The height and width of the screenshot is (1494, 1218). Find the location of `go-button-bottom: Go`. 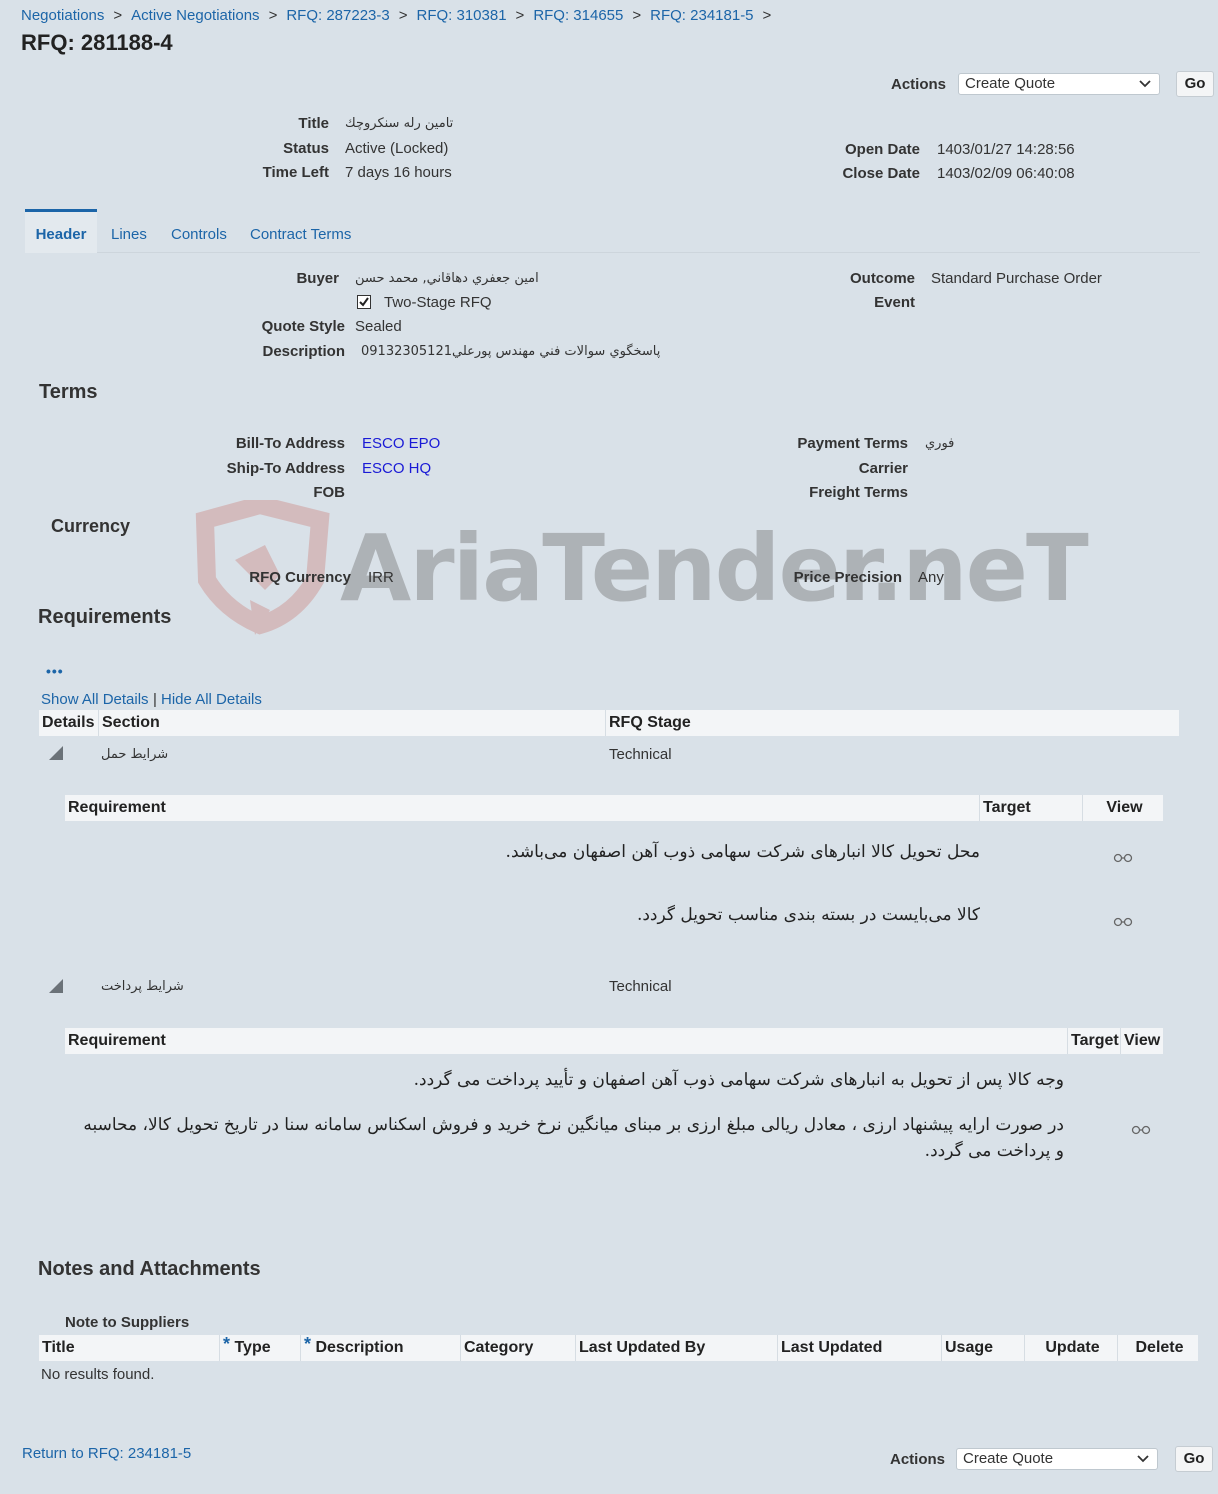

go-button-bottom: Go is located at coordinates (1194, 1459).